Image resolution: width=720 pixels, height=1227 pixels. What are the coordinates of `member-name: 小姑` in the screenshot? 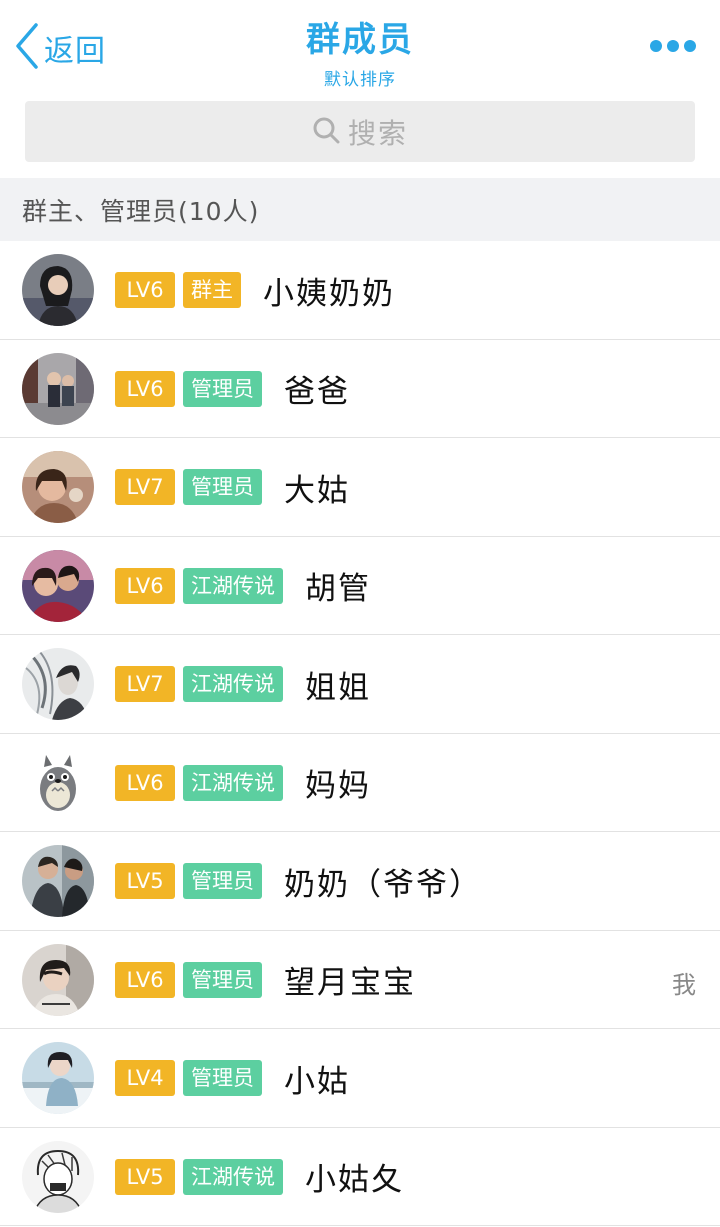 It's located at (317, 1081).